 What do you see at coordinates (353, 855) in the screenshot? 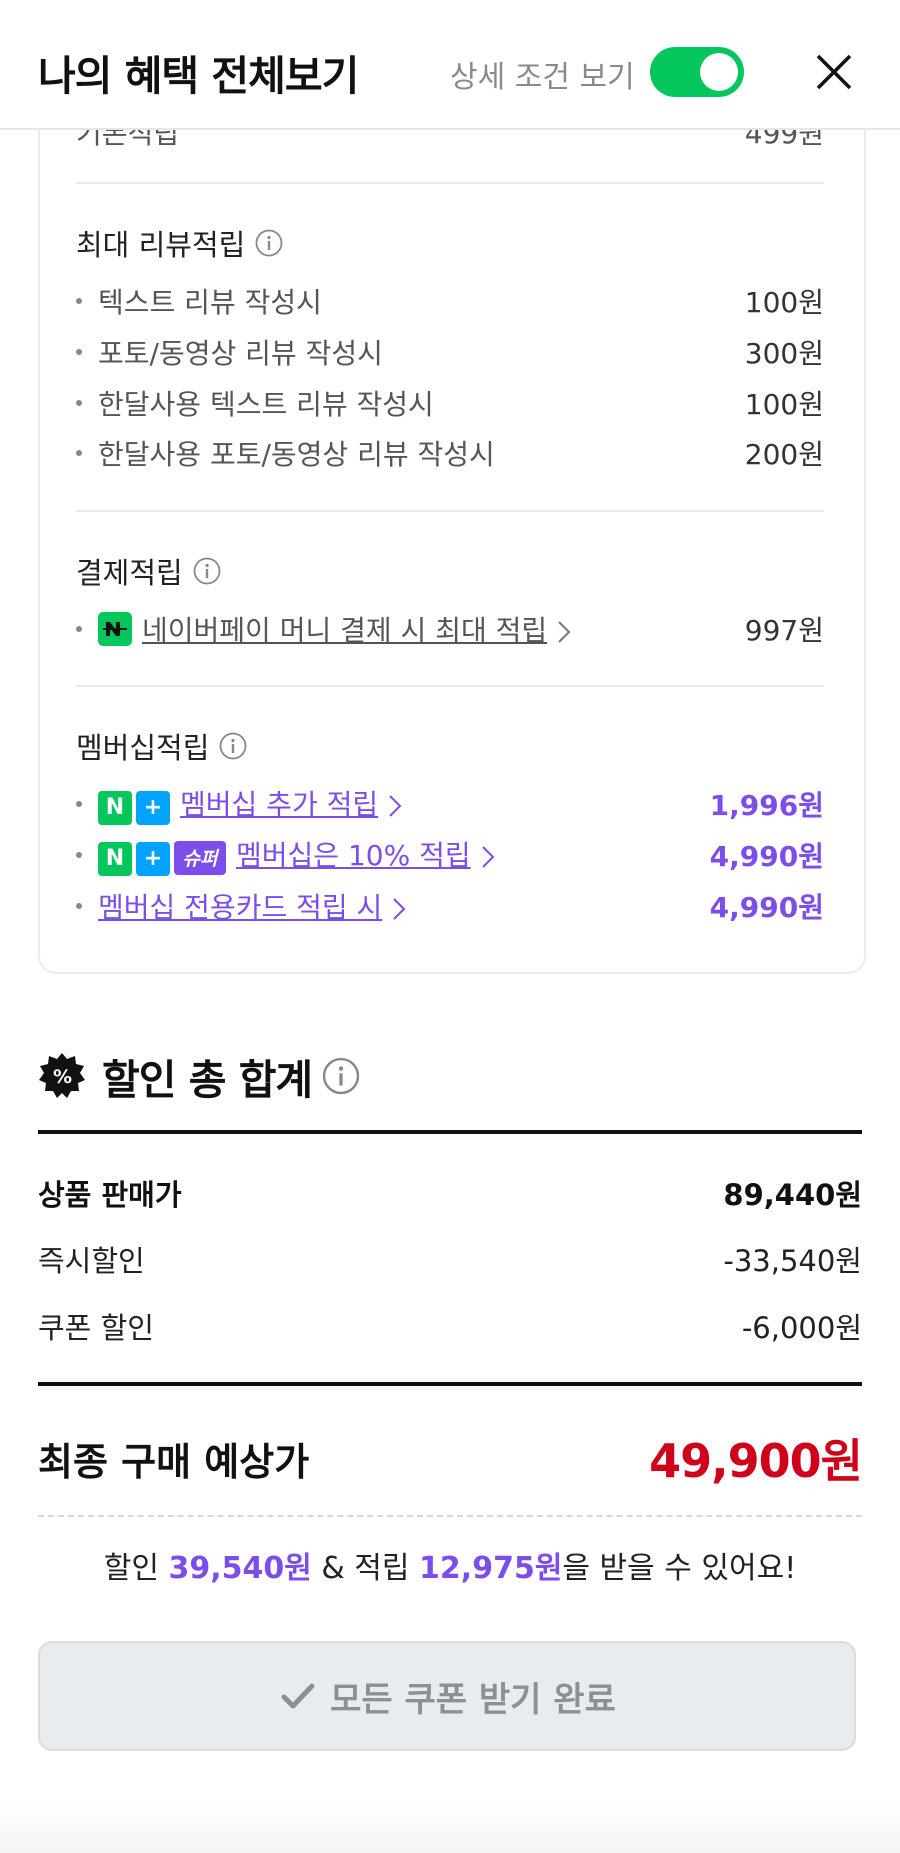
I see `membership-10pct-link: 멤버십은 10% 적립` at bounding box center [353, 855].